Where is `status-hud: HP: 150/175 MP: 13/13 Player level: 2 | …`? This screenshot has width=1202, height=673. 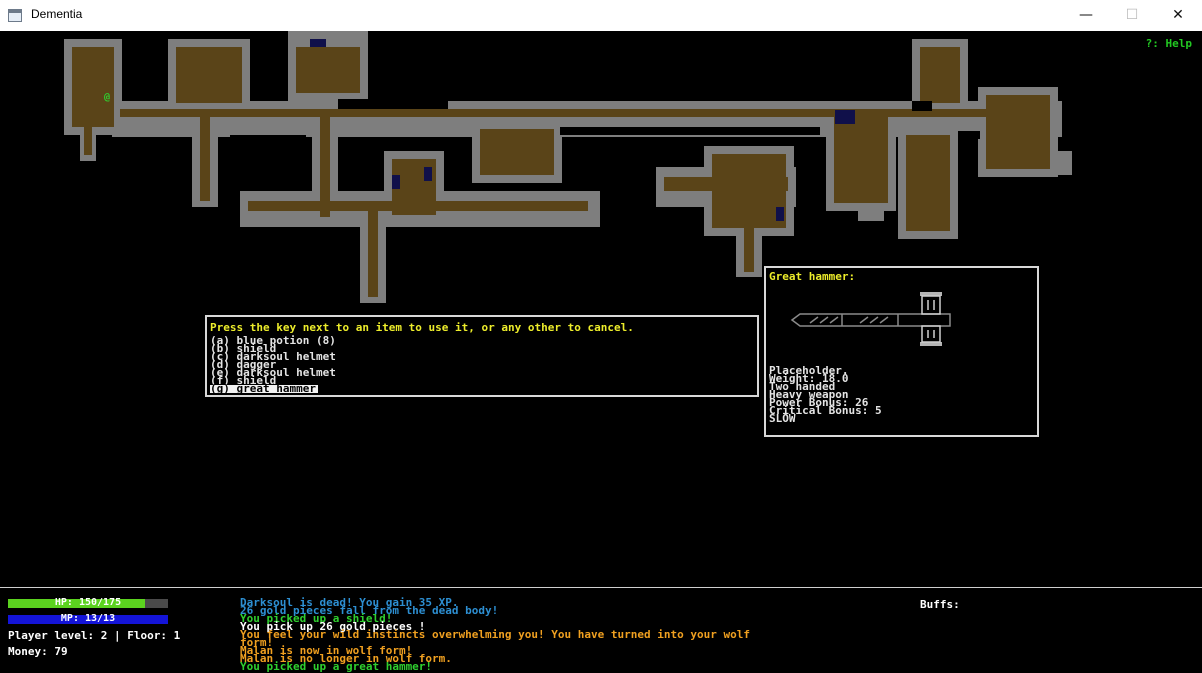
status-hud: HP: 150/175 MP: 13/13 Player level: 2 | … is located at coordinates (601, 630).